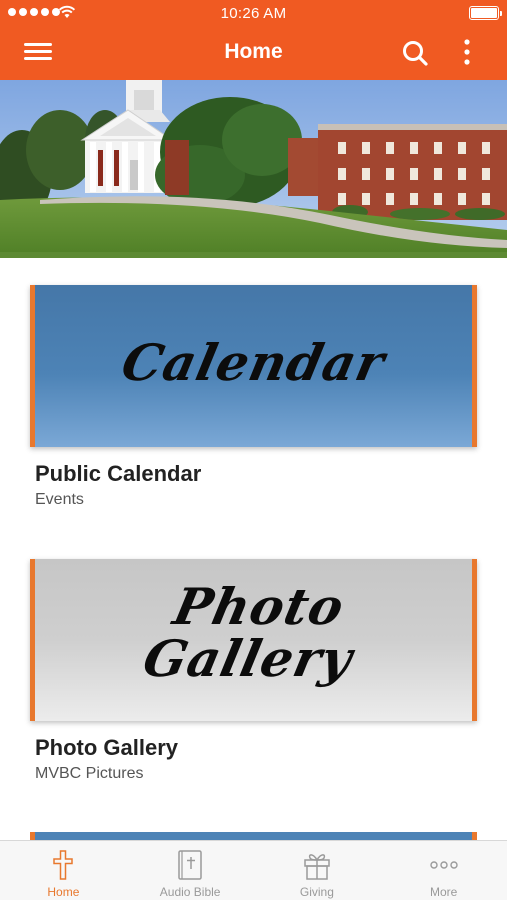 This screenshot has width=507, height=900. I want to click on tab-label: Giving, so click(316, 892).